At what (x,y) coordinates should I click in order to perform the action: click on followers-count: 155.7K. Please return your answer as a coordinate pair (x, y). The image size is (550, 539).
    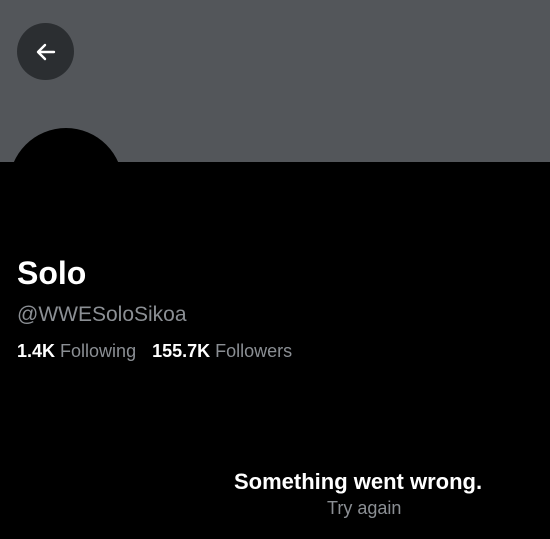
    Looking at the image, I should click on (181, 351).